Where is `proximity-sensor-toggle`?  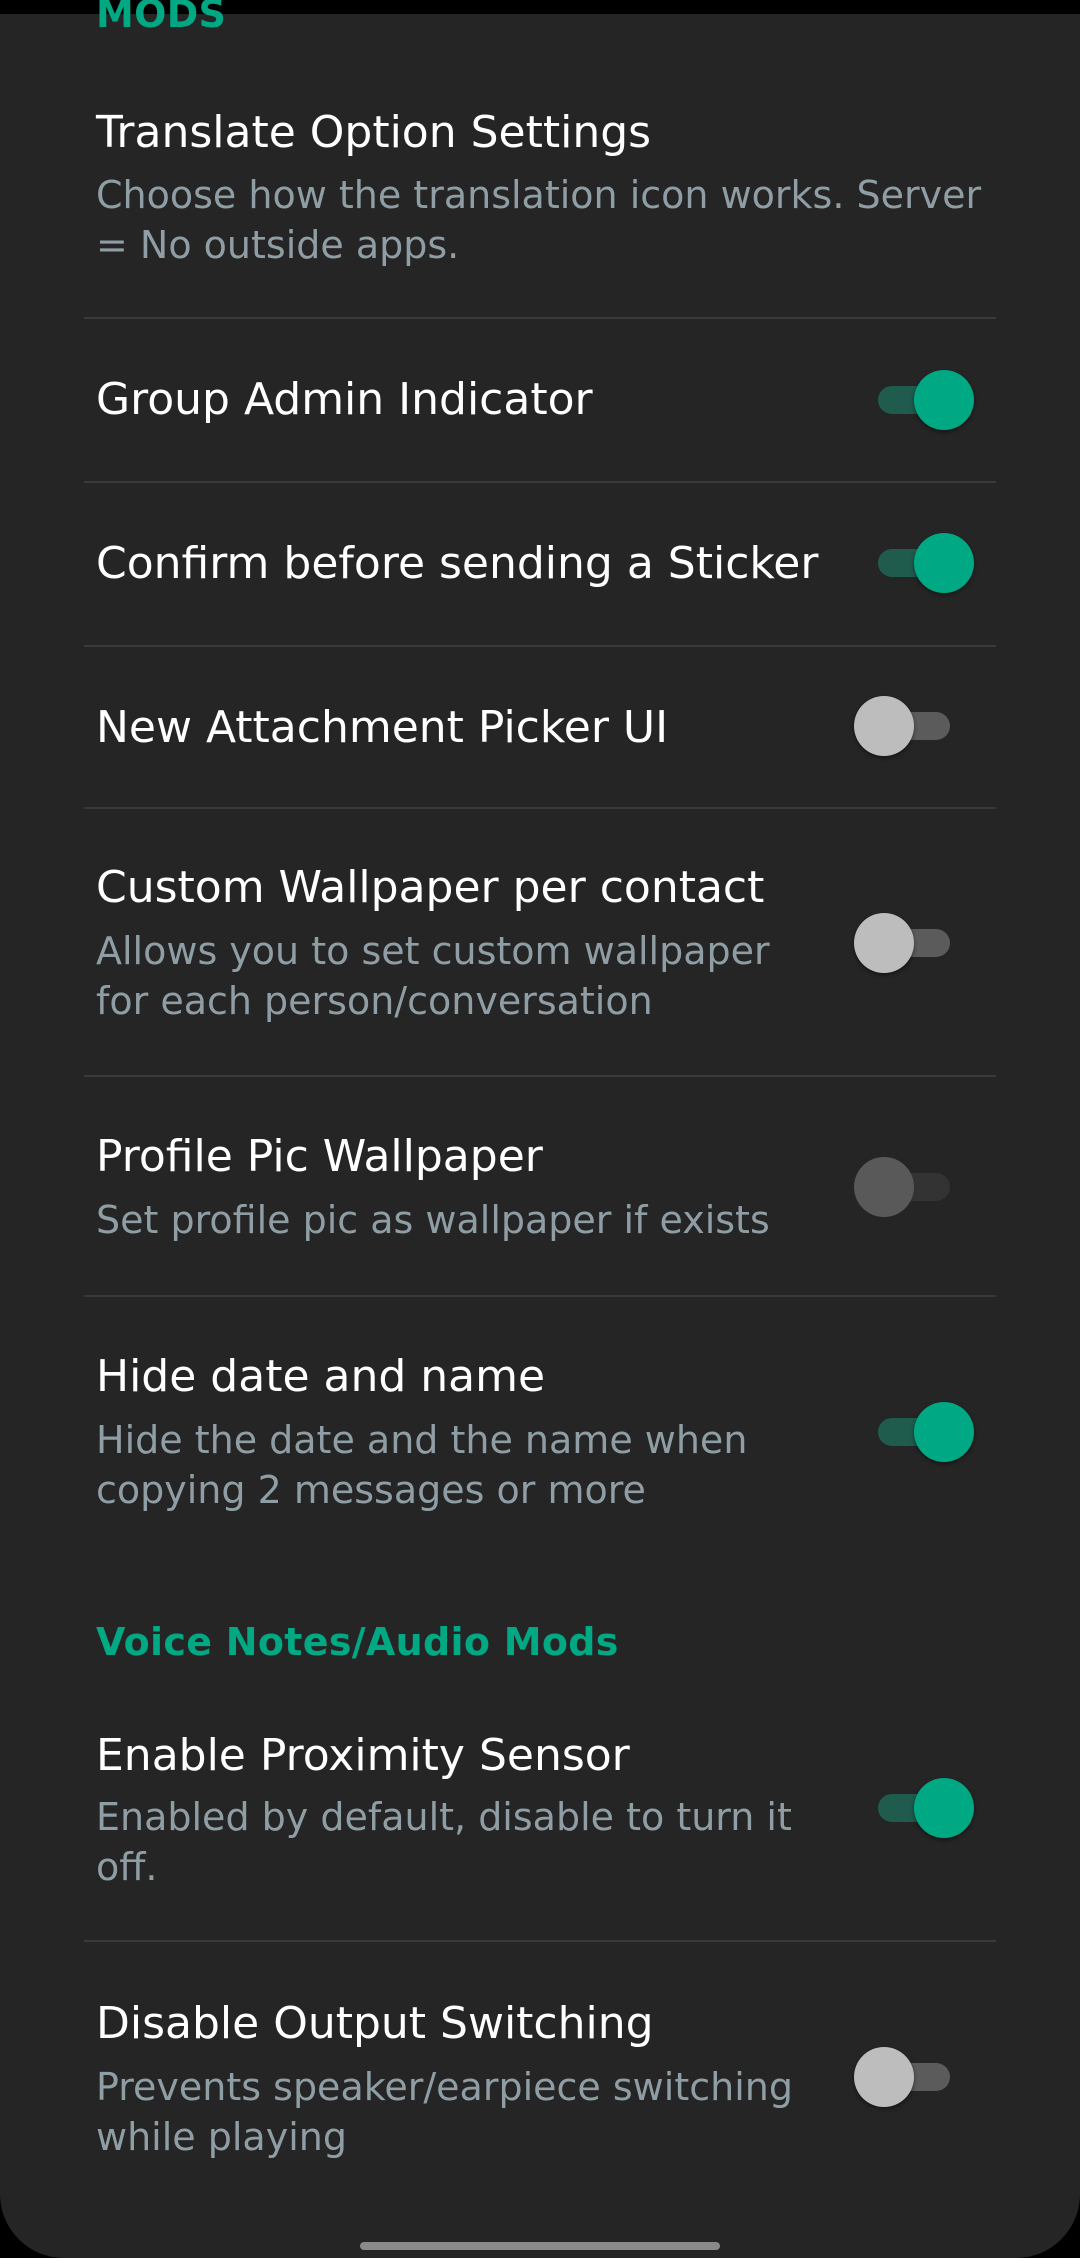
proximity-sensor-toggle is located at coordinates (922, 1808).